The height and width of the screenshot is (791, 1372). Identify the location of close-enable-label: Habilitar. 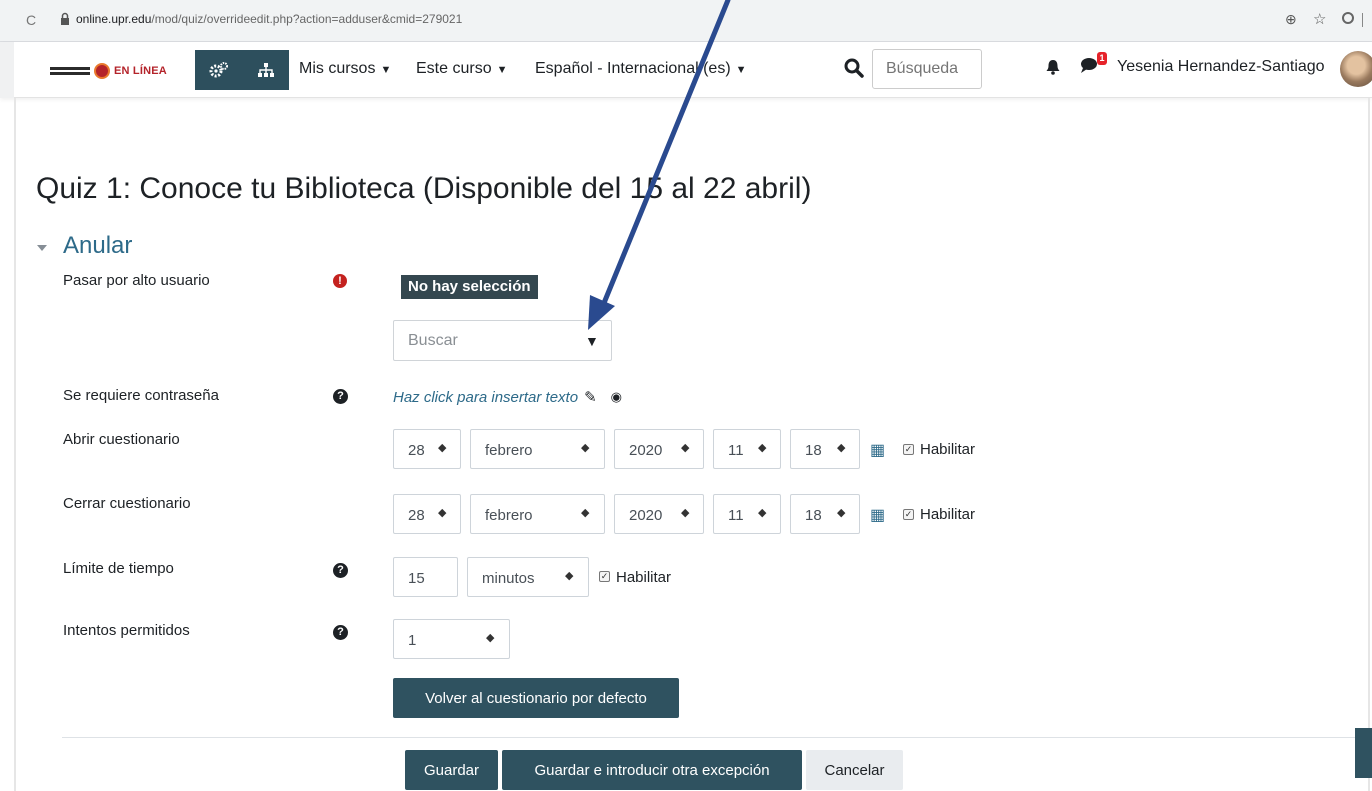
(947, 514).